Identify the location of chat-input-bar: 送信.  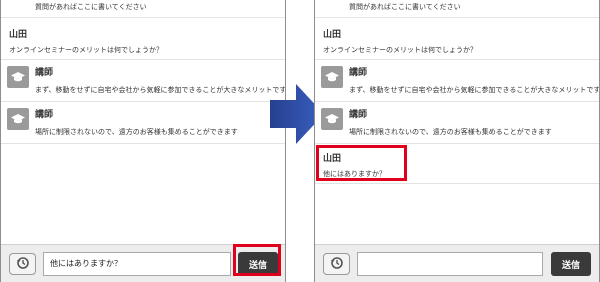
(457, 263).